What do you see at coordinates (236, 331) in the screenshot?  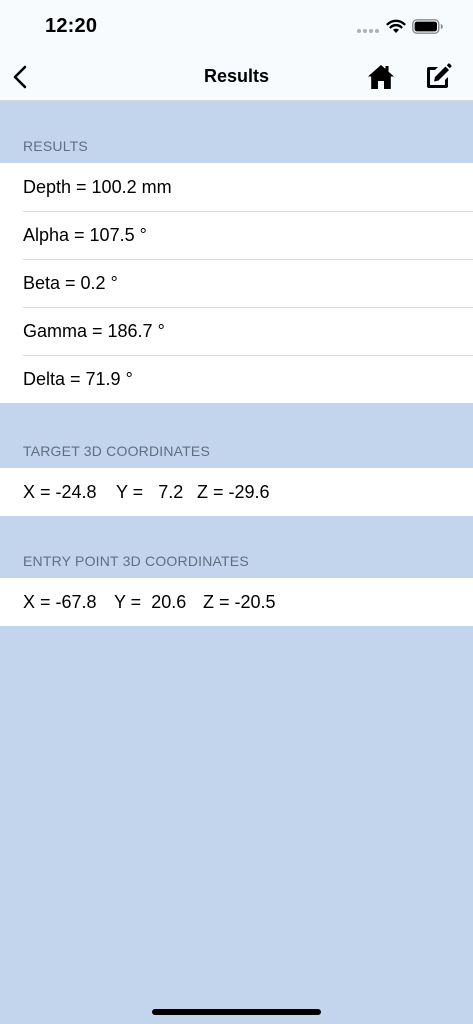 I see `result-gamma: Gamma = 186.7 °` at bounding box center [236, 331].